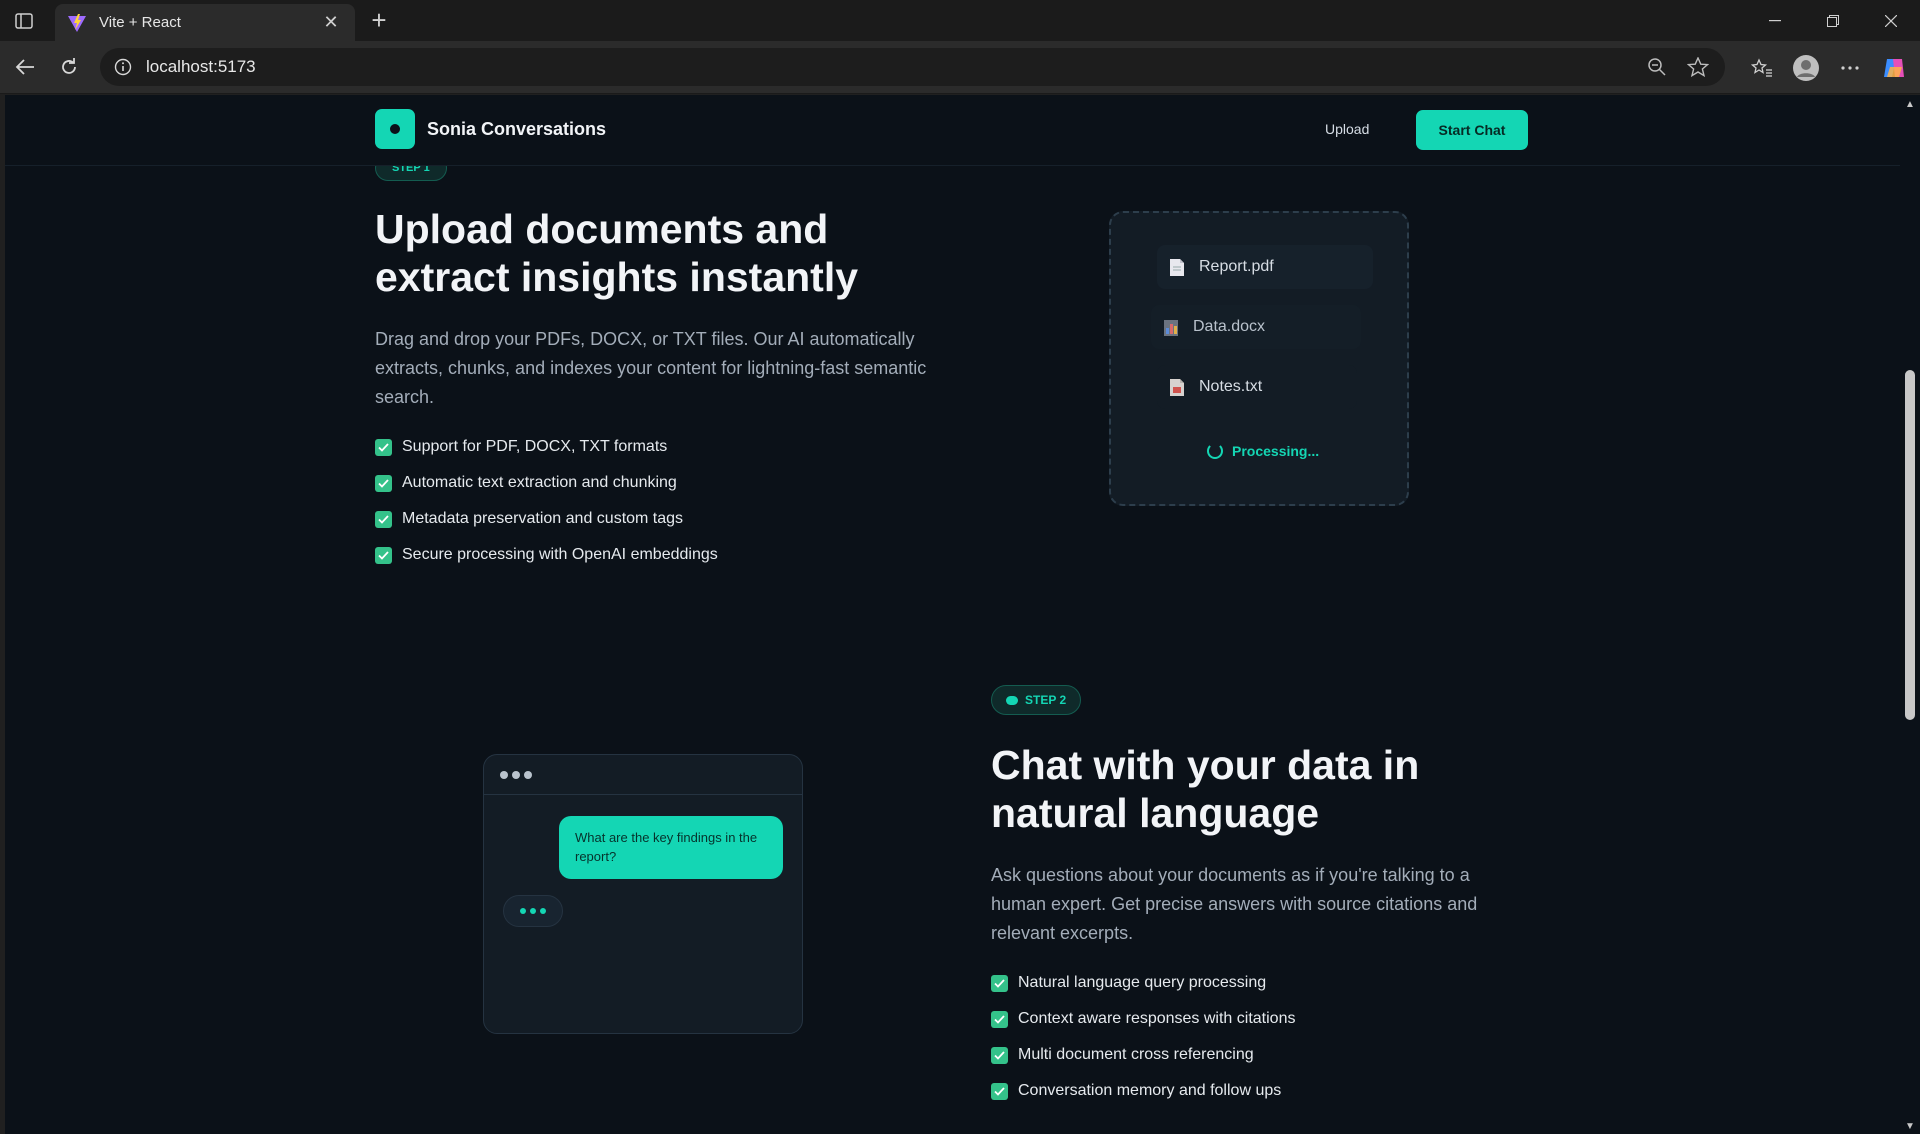 Image resolution: width=1920 pixels, height=1134 pixels. I want to click on chat-window-illustration: What are the key findings in the report?, so click(643, 894).